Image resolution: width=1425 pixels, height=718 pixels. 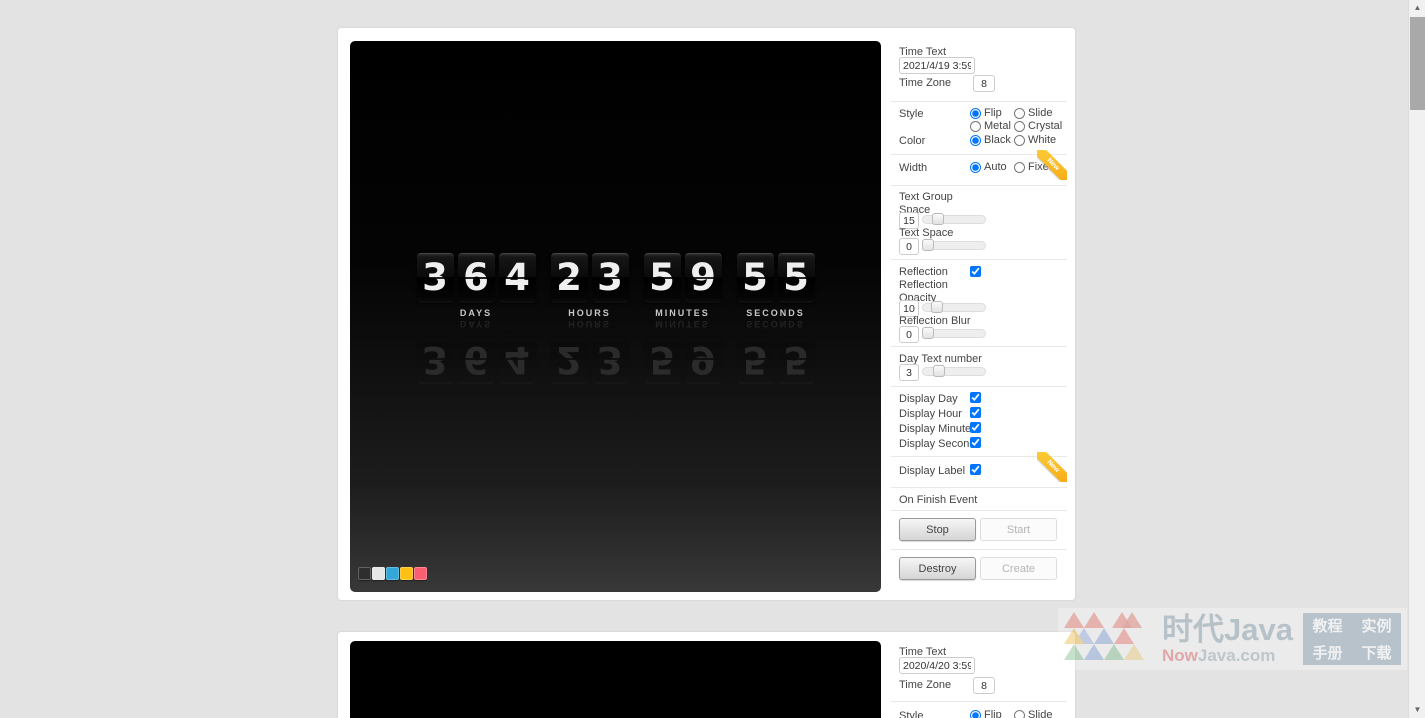 I want to click on display-day-label: Display Day, so click(x=928, y=399).